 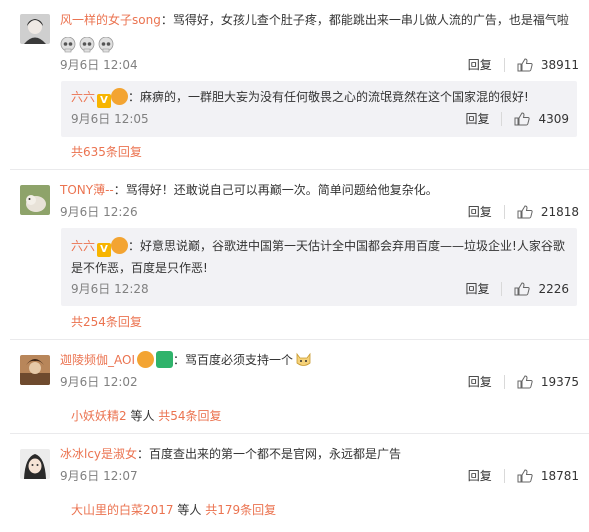 What do you see at coordinates (553, 119) in the screenshot?
I see `like-count: 4309` at bounding box center [553, 119].